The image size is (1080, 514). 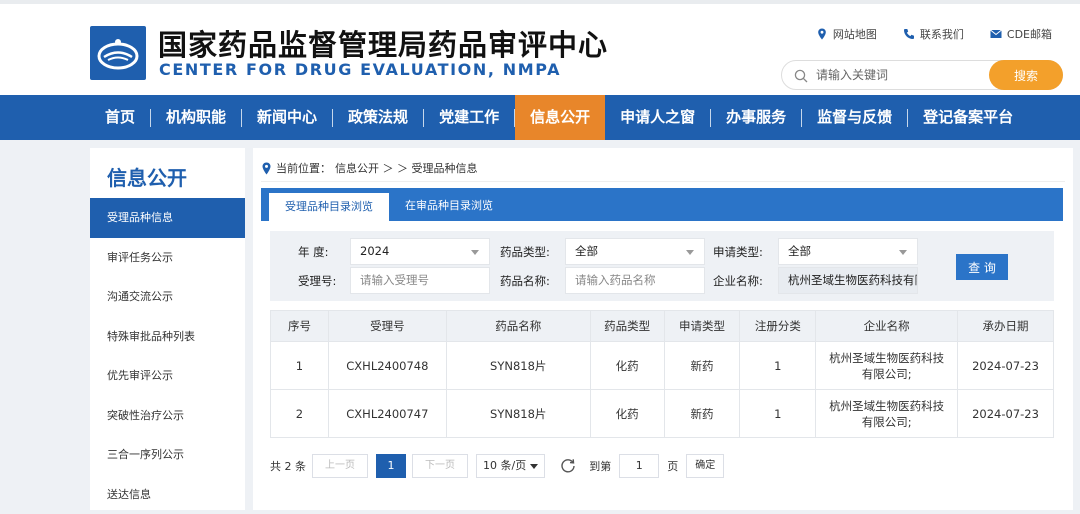 What do you see at coordinates (167, 173) in the screenshot?
I see `sidebar-title: 信息公开` at bounding box center [167, 173].